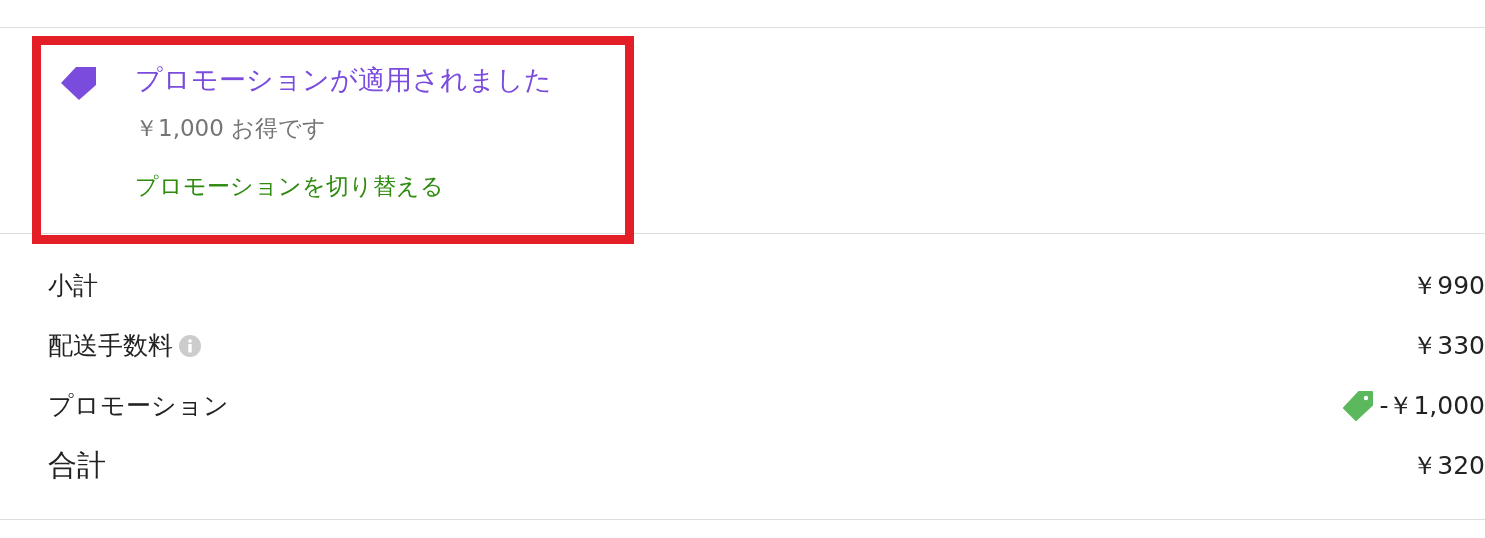 The height and width of the screenshot is (538, 1485). I want to click on savings-text: ￥1,000 お得です, so click(231, 128).